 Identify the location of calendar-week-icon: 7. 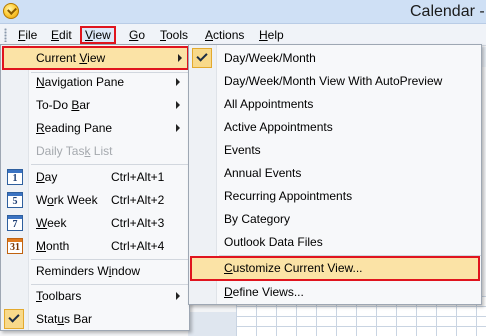
(15, 223).